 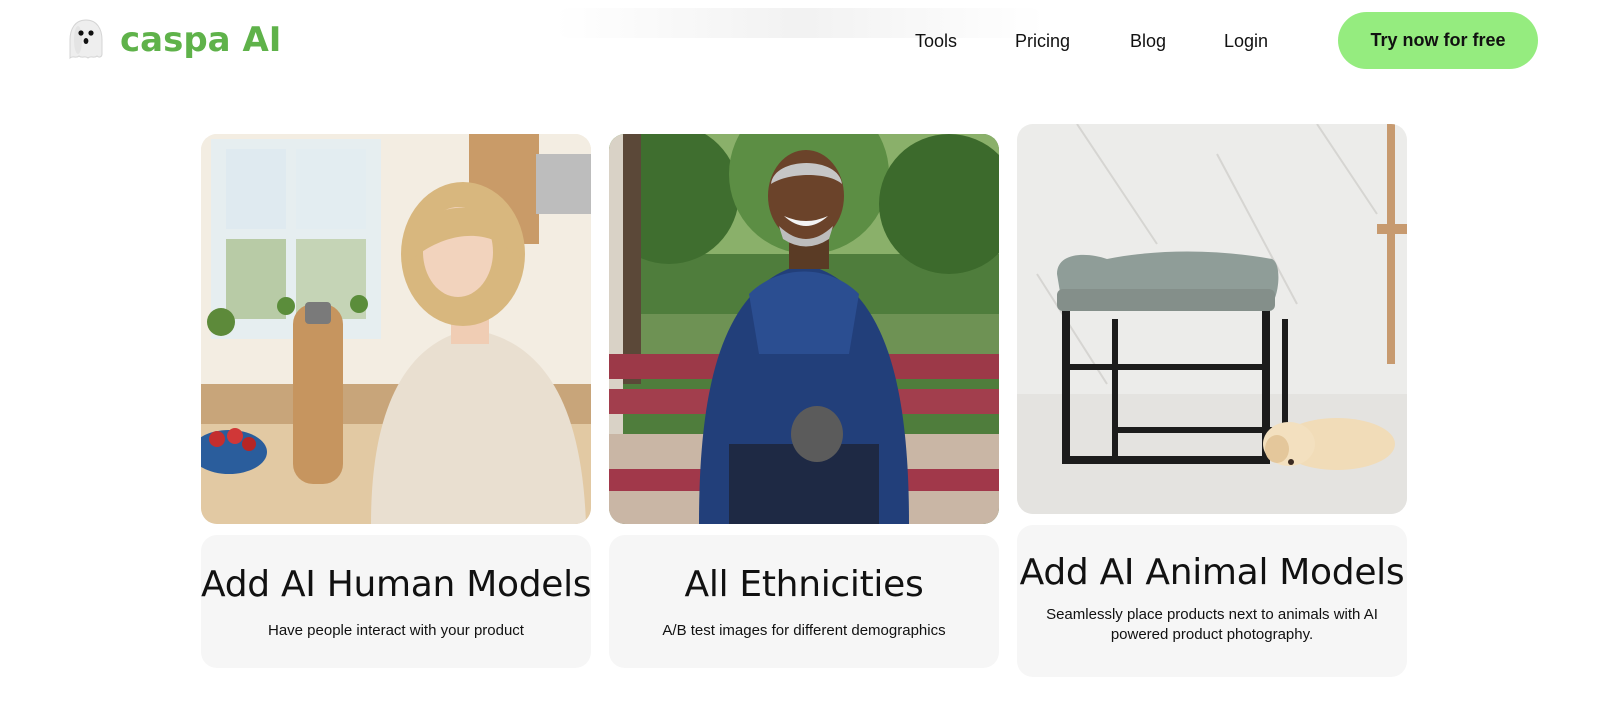 What do you see at coordinates (1438, 40) in the screenshot?
I see `try-now-button: Try now for free` at bounding box center [1438, 40].